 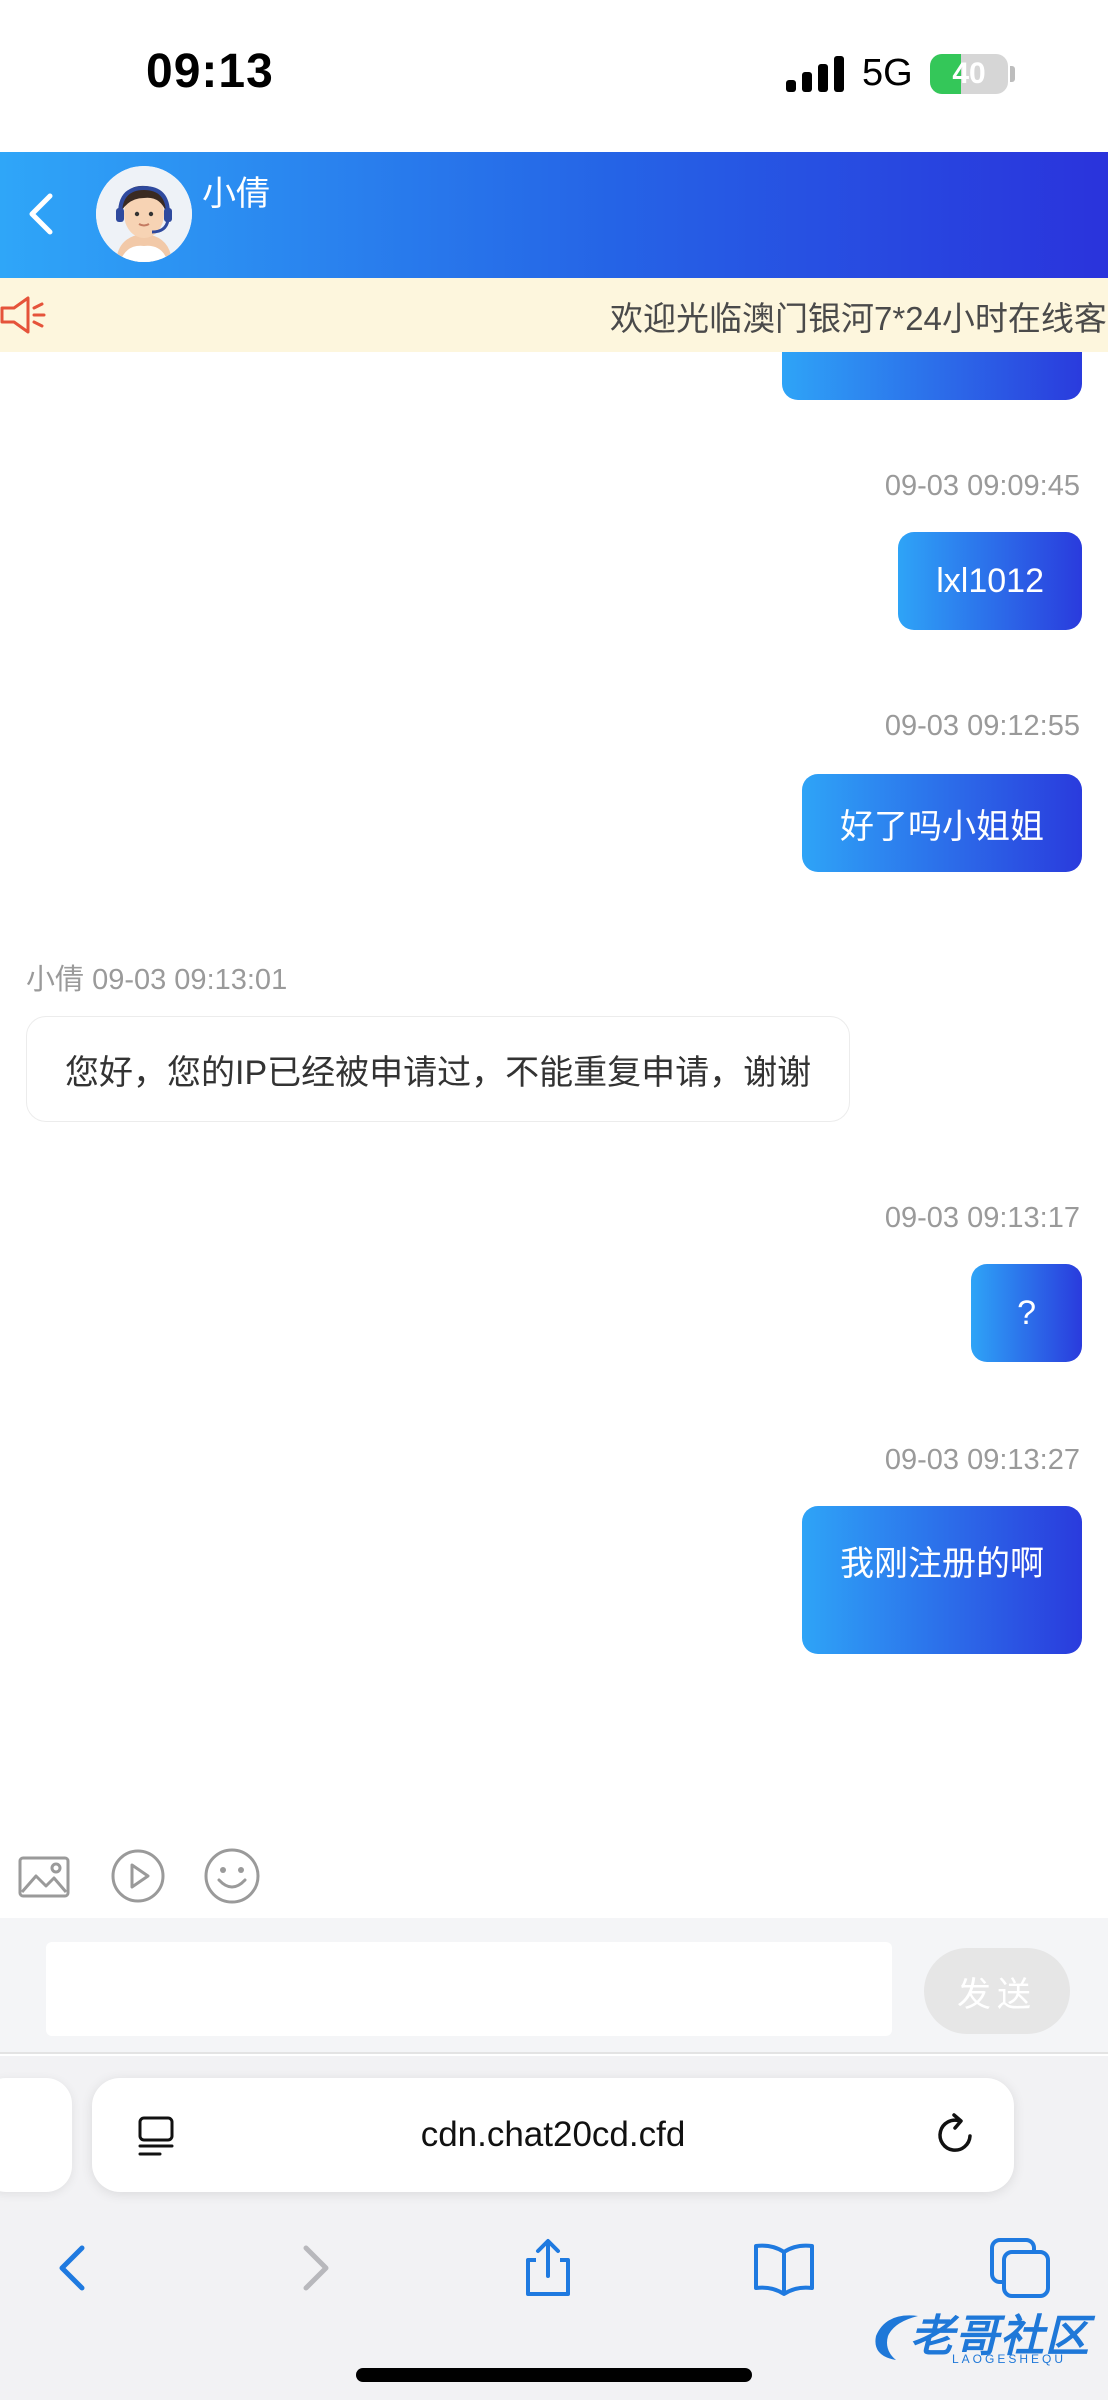 What do you see at coordinates (942, 1580) in the screenshot?
I see `outgoing-message: 我刚注册的啊` at bounding box center [942, 1580].